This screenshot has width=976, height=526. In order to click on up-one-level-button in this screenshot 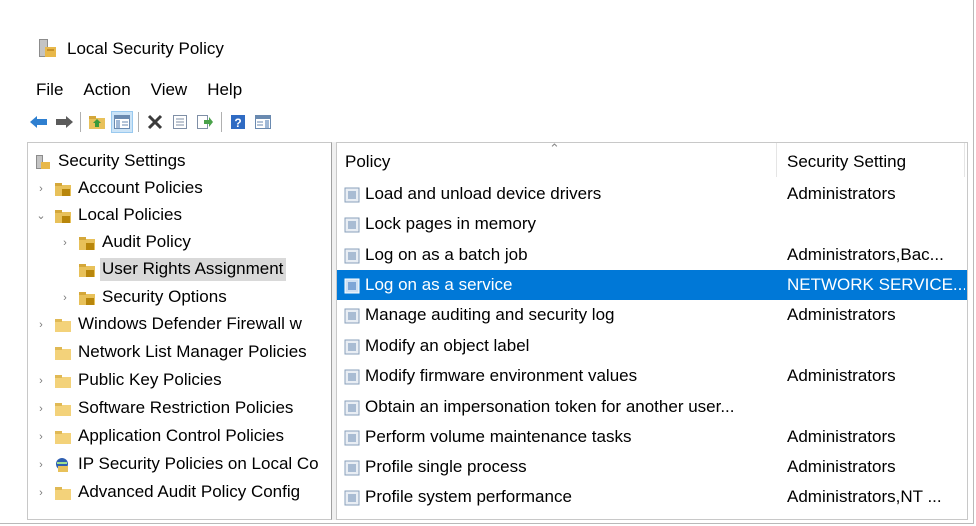, I will do `click(97, 122)`.